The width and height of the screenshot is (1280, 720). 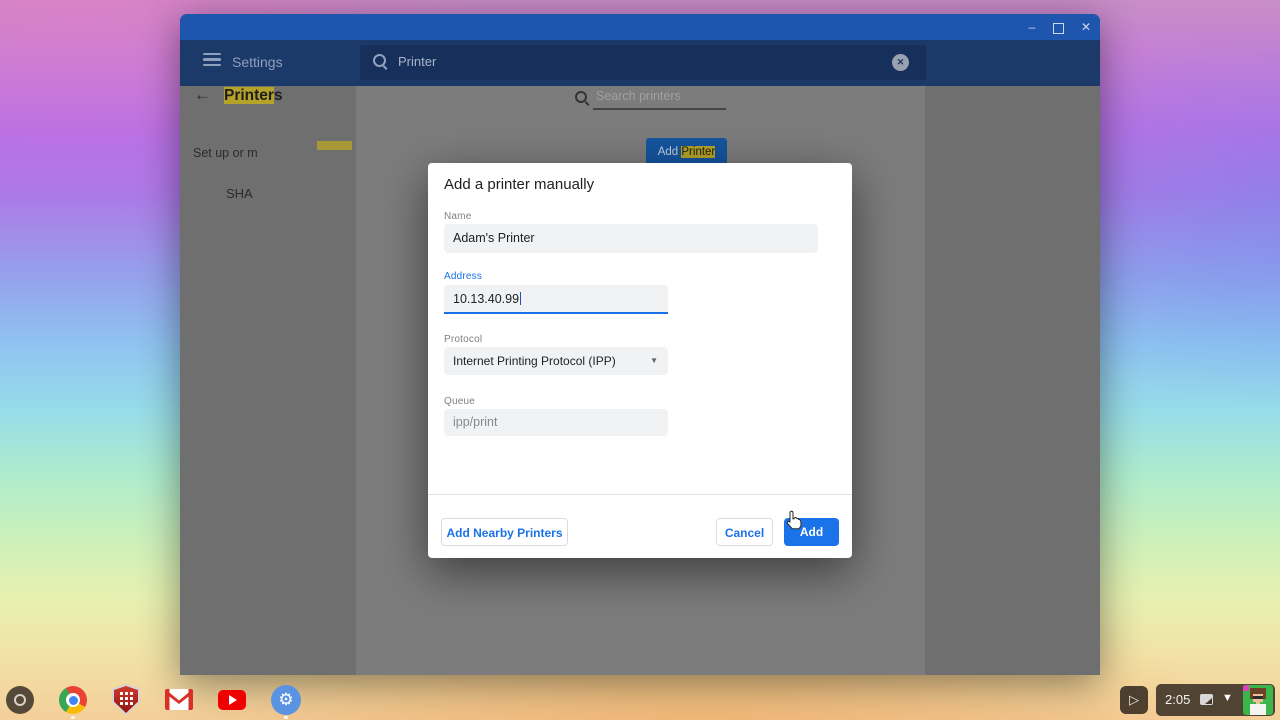 I want to click on right-margin-dimmed, so click(x=1012, y=380).